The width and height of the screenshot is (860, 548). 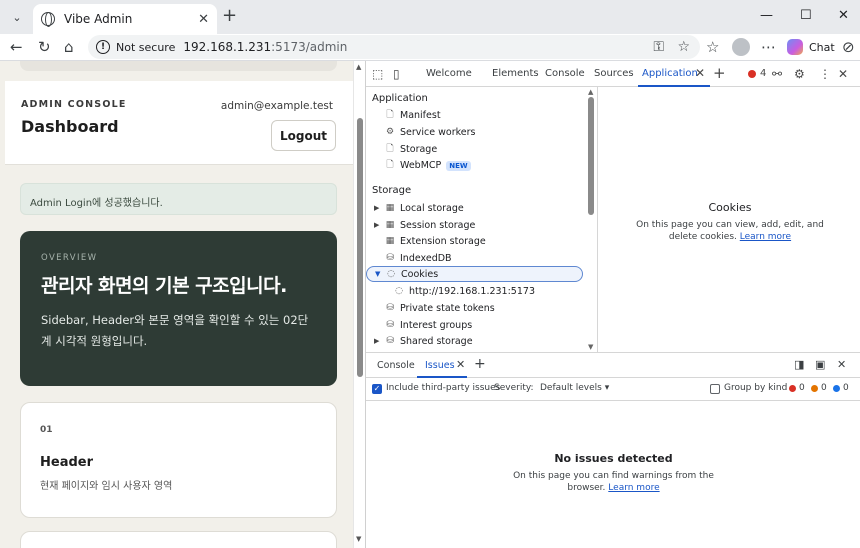 What do you see at coordinates (658, 47) in the screenshot?
I see `key-icon: ⚿` at bounding box center [658, 47].